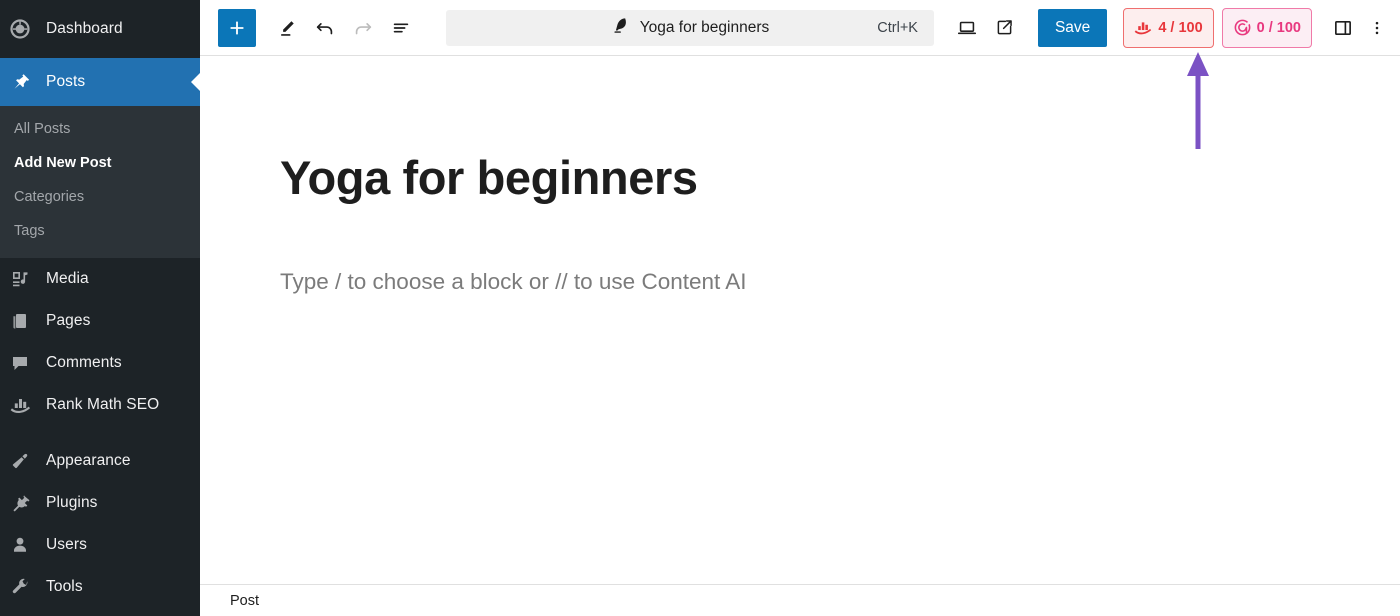  I want to click on sidebar-item-dashboard: Dashboard, so click(100, 29).